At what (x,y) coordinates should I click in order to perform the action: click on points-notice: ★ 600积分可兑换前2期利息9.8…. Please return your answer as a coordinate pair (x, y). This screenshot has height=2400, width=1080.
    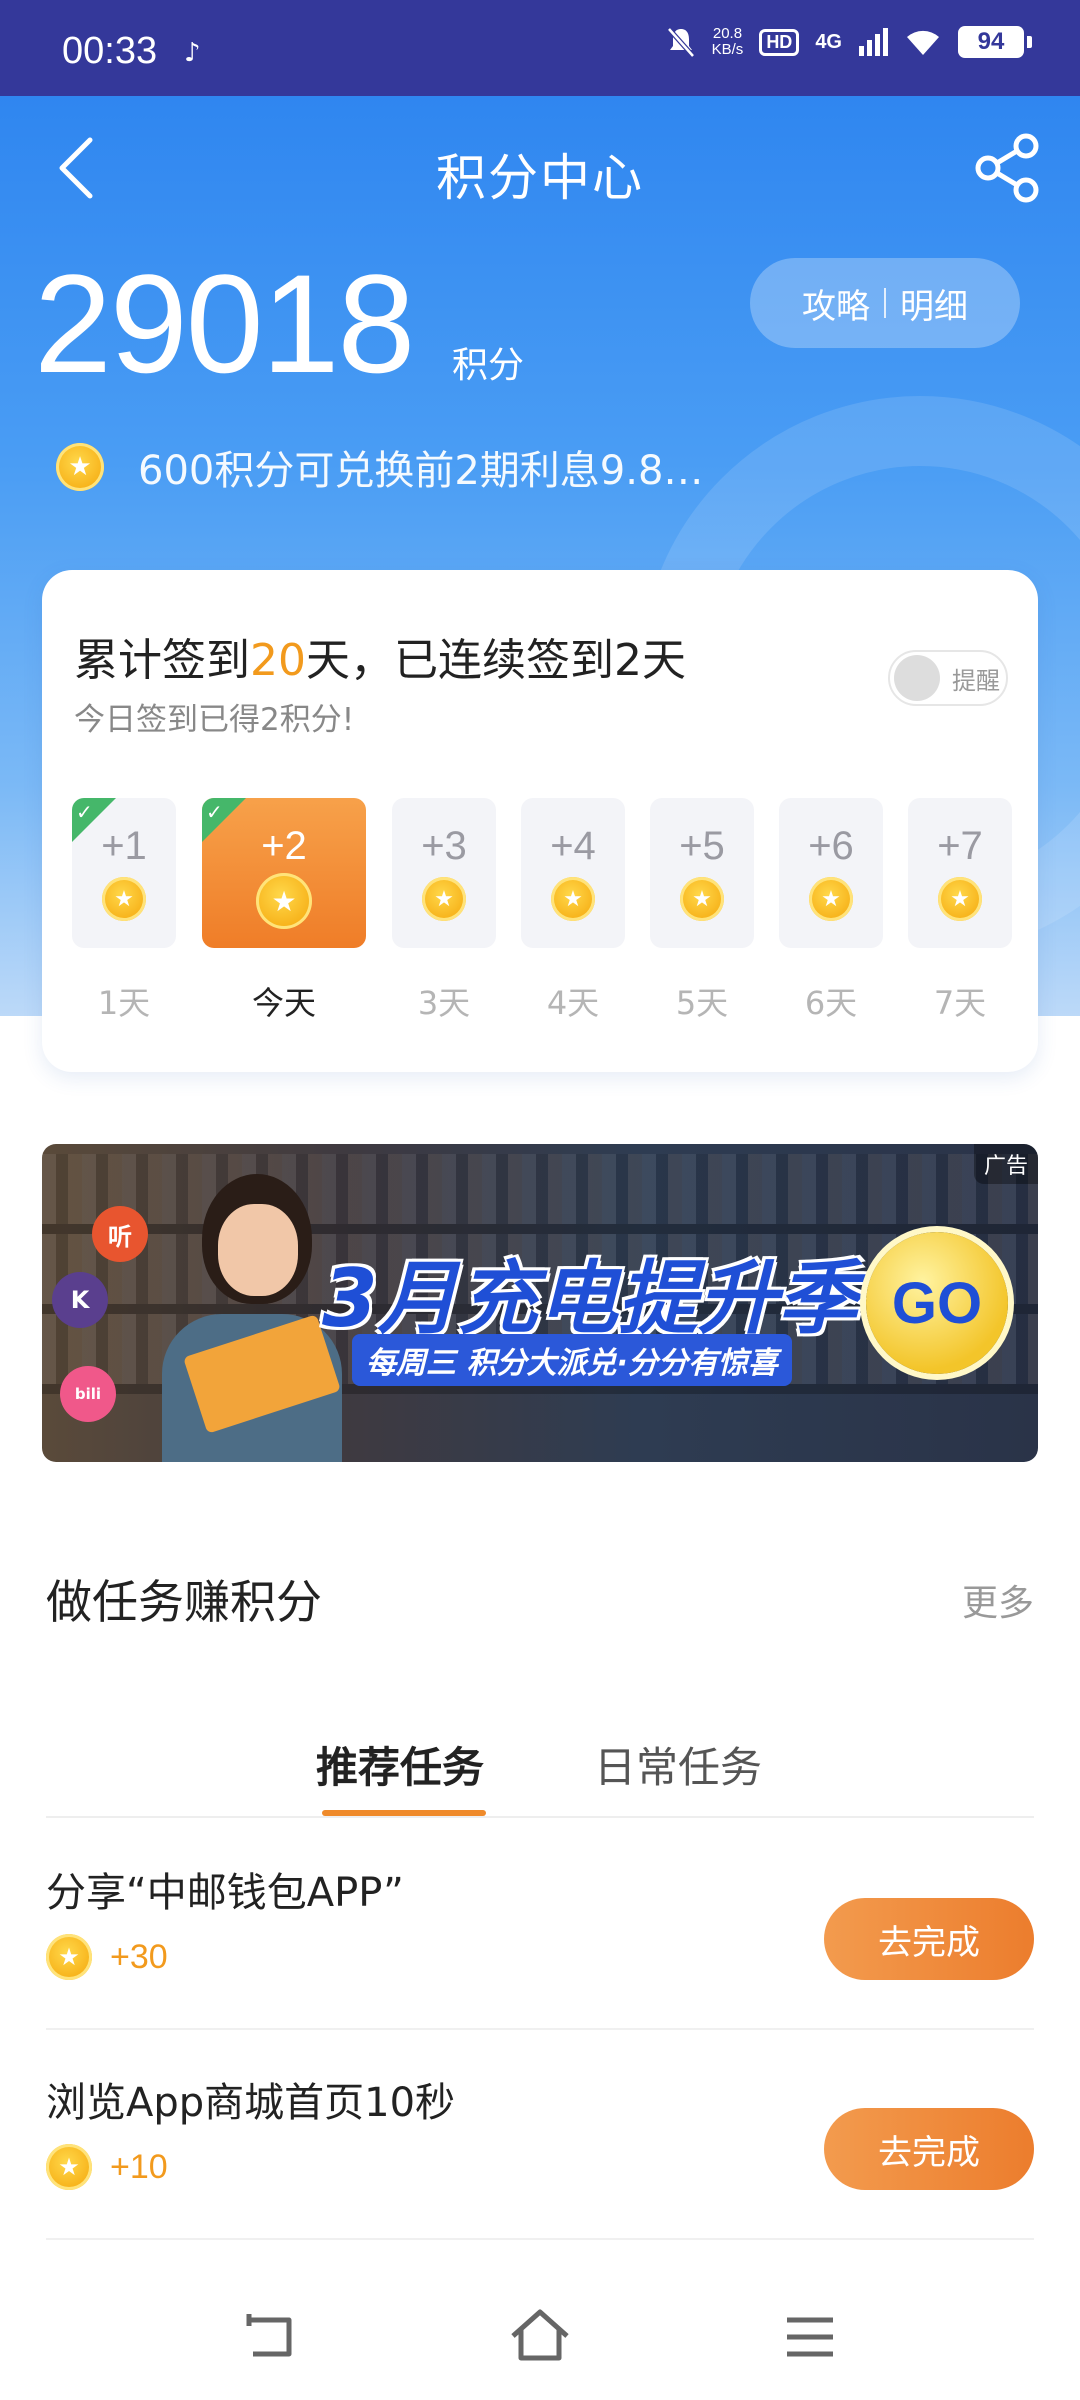
    Looking at the image, I should click on (379, 467).